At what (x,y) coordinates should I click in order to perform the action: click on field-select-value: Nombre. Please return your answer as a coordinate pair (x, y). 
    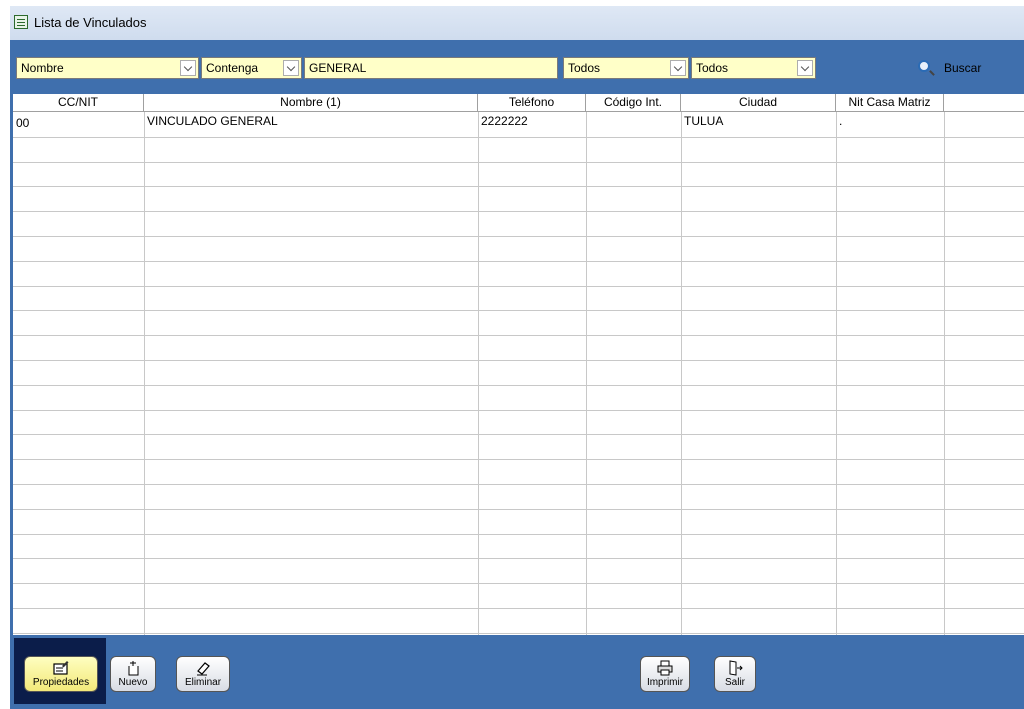
    Looking at the image, I should click on (42, 68).